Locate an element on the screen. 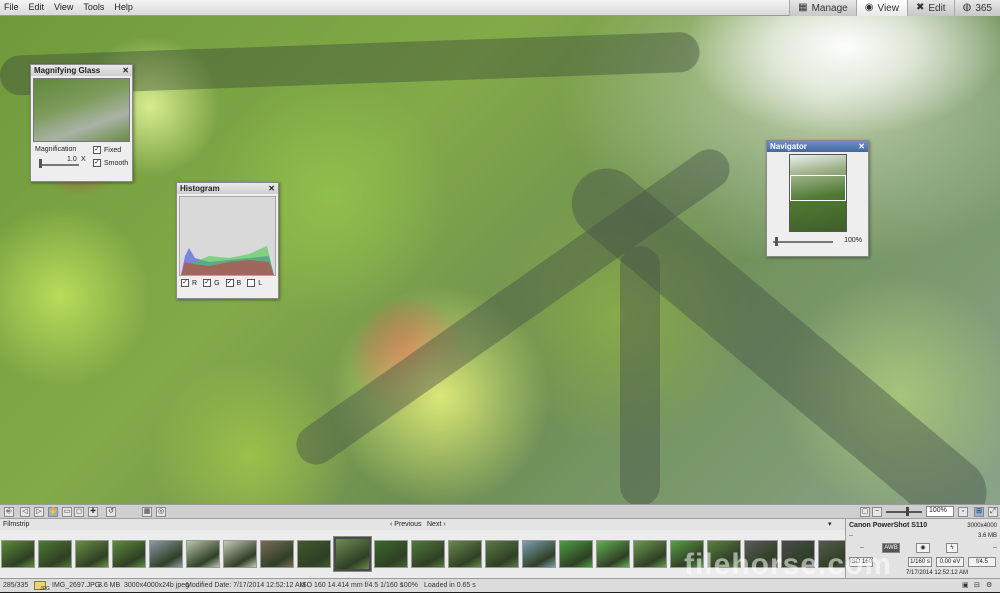 The image size is (1000, 593). menu-view: View is located at coordinates (63, 7).